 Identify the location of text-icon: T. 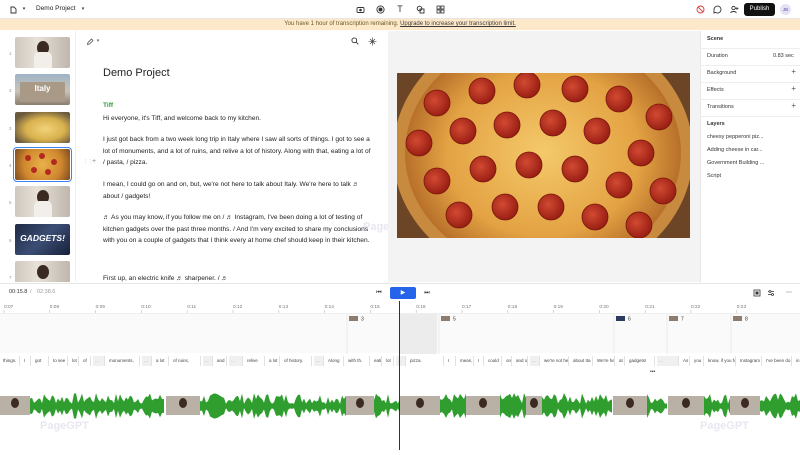
(400, 9).